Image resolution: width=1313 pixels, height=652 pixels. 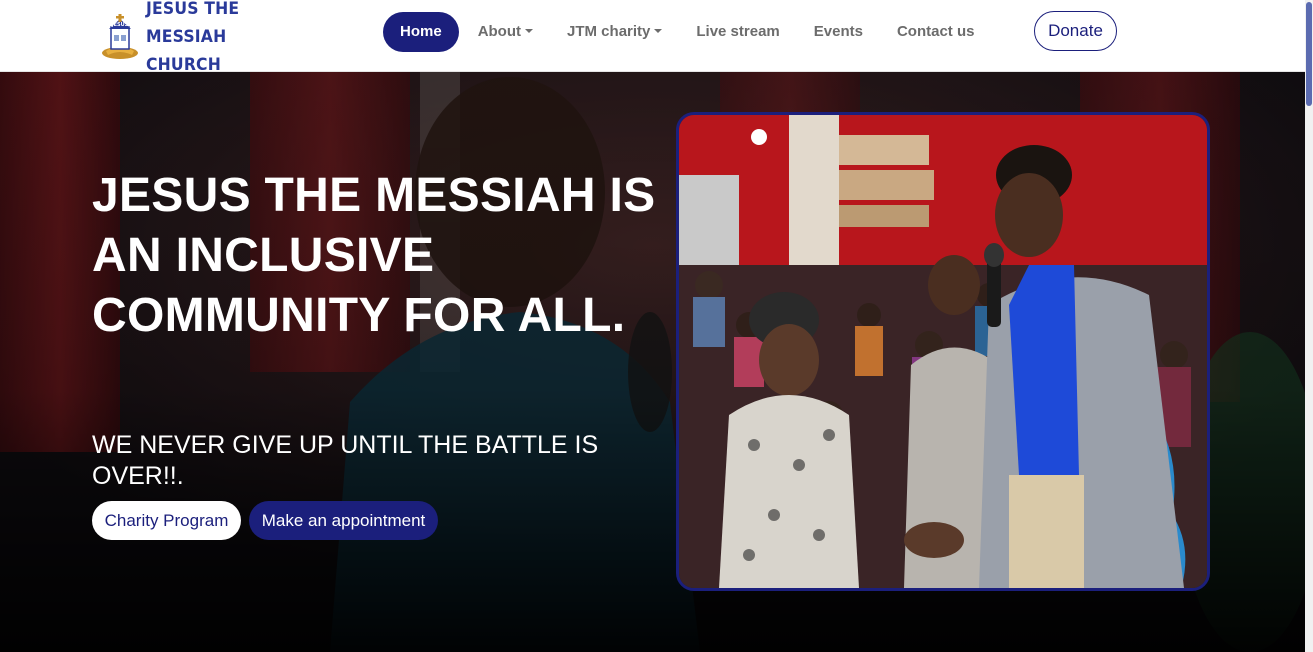 I want to click on nav-events: Events, so click(x=838, y=32).